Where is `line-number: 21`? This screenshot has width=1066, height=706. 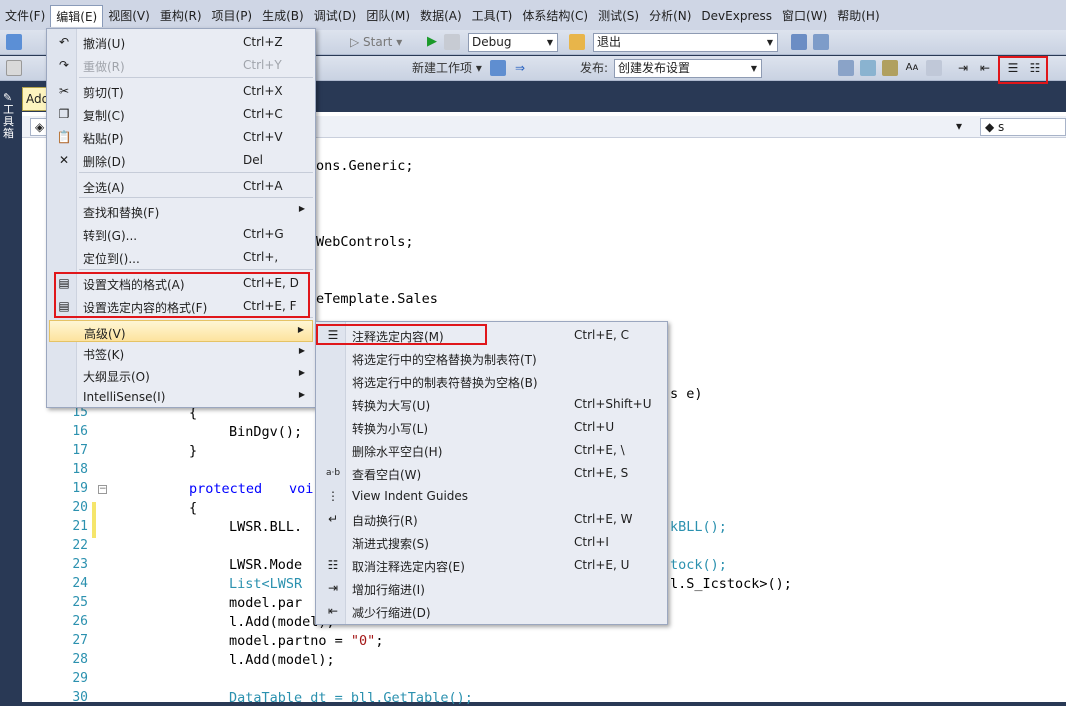
line-number: 21 is located at coordinates (80, 526).